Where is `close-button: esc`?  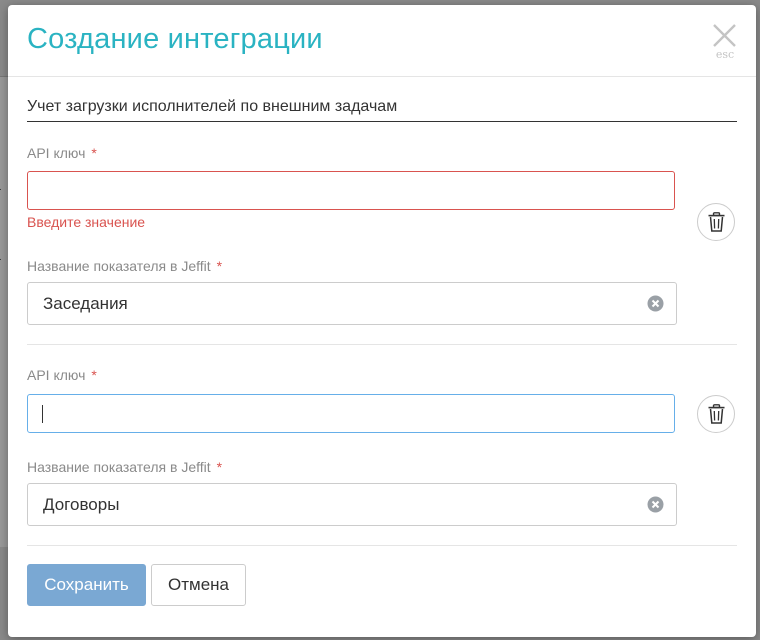
close-button: esc is located at coordinates (724, 43).